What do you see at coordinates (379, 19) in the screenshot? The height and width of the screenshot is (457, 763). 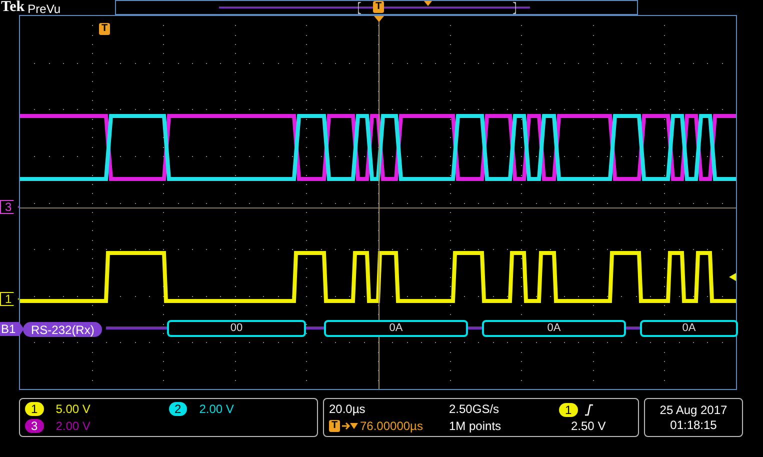 I see `trigger-position-icon` at bounding box center [379, 19].